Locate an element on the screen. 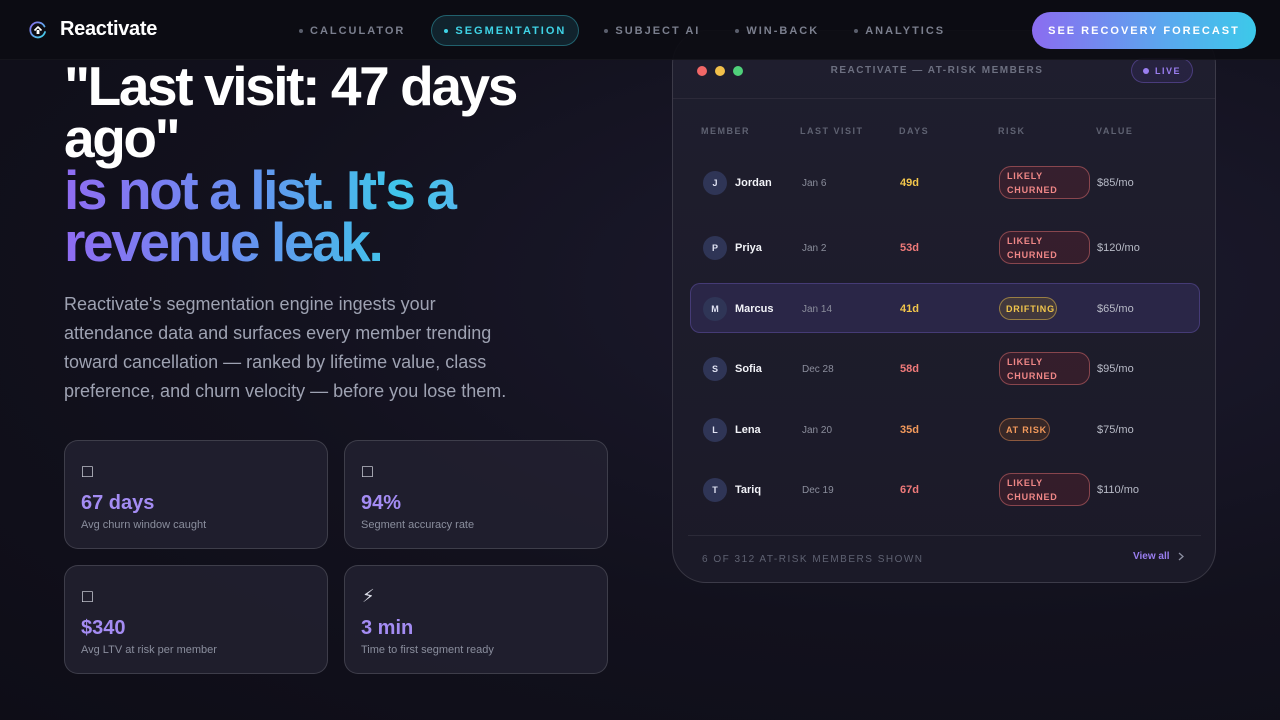 Image resolution: width=1280 pixels, height=720 pixels. stat-card-ltv: □ $340 Avg LTV at risk per member is located at coordinates (196, 619).